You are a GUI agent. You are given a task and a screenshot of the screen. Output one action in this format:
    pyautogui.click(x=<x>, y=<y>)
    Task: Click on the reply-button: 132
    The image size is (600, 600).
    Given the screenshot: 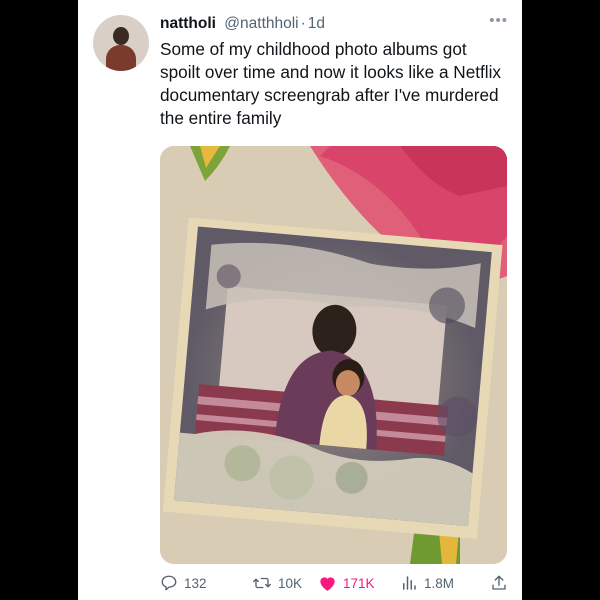 What is the action you would take?
    pyautogui.click(x=183, y=583)
    